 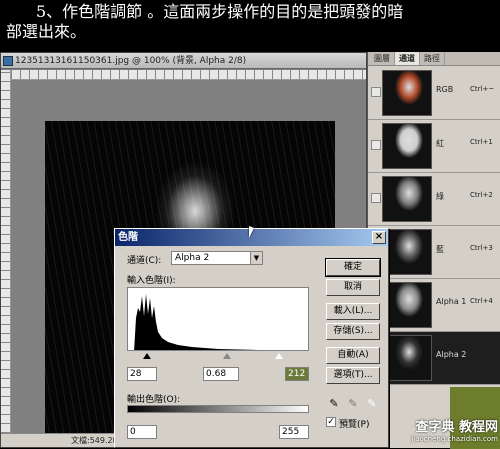 I want to click on channel-name: 藍, so click(x=440, y=249).